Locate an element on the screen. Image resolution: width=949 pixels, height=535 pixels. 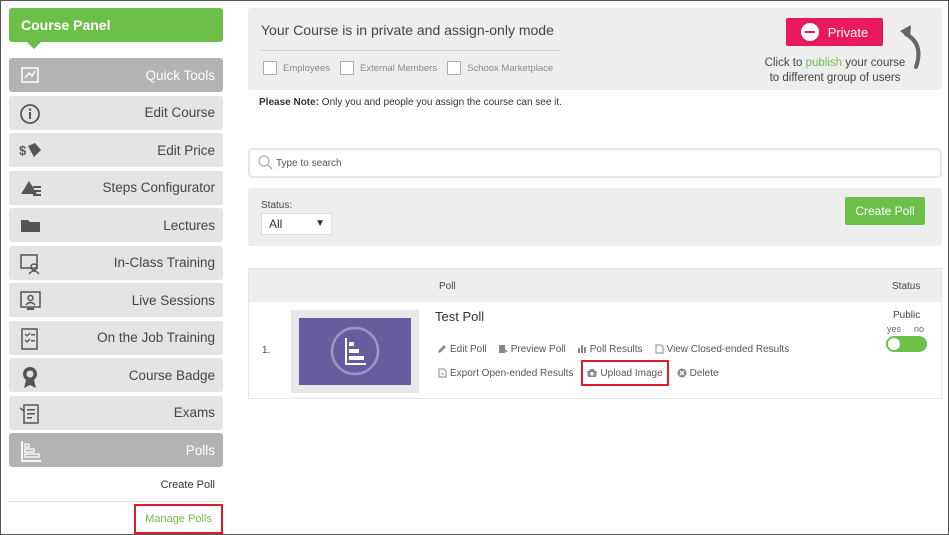
checkbox-label: External Members is located at coordinates (399, 68).